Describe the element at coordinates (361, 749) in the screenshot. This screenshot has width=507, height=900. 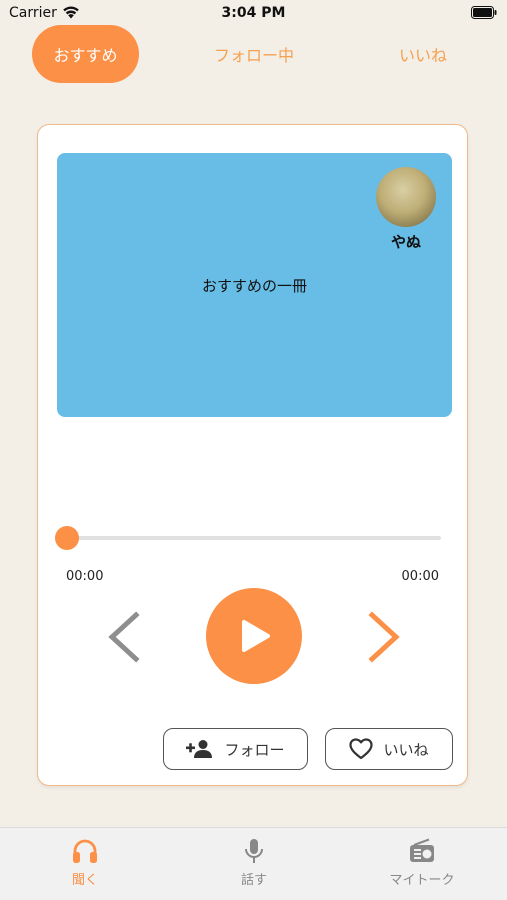
I see `heart-icon` at that location.